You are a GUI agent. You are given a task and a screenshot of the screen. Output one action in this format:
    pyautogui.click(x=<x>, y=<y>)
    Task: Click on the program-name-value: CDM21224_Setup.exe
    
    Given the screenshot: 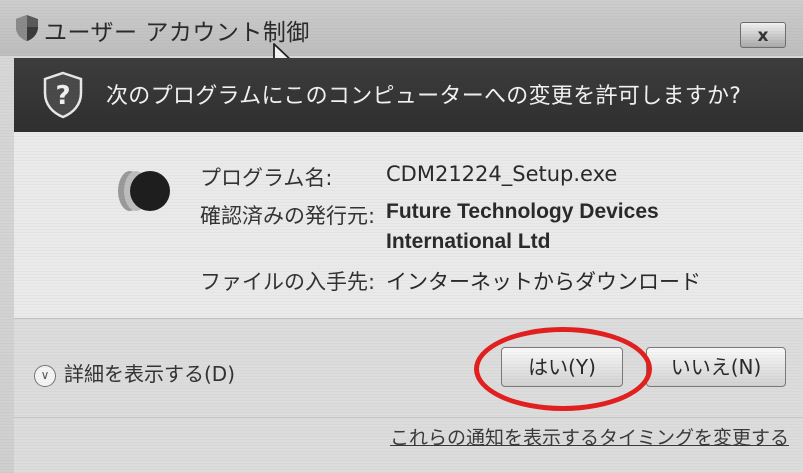 What is the action you would take?
    pyautogui.click(x=502, y=174)
    